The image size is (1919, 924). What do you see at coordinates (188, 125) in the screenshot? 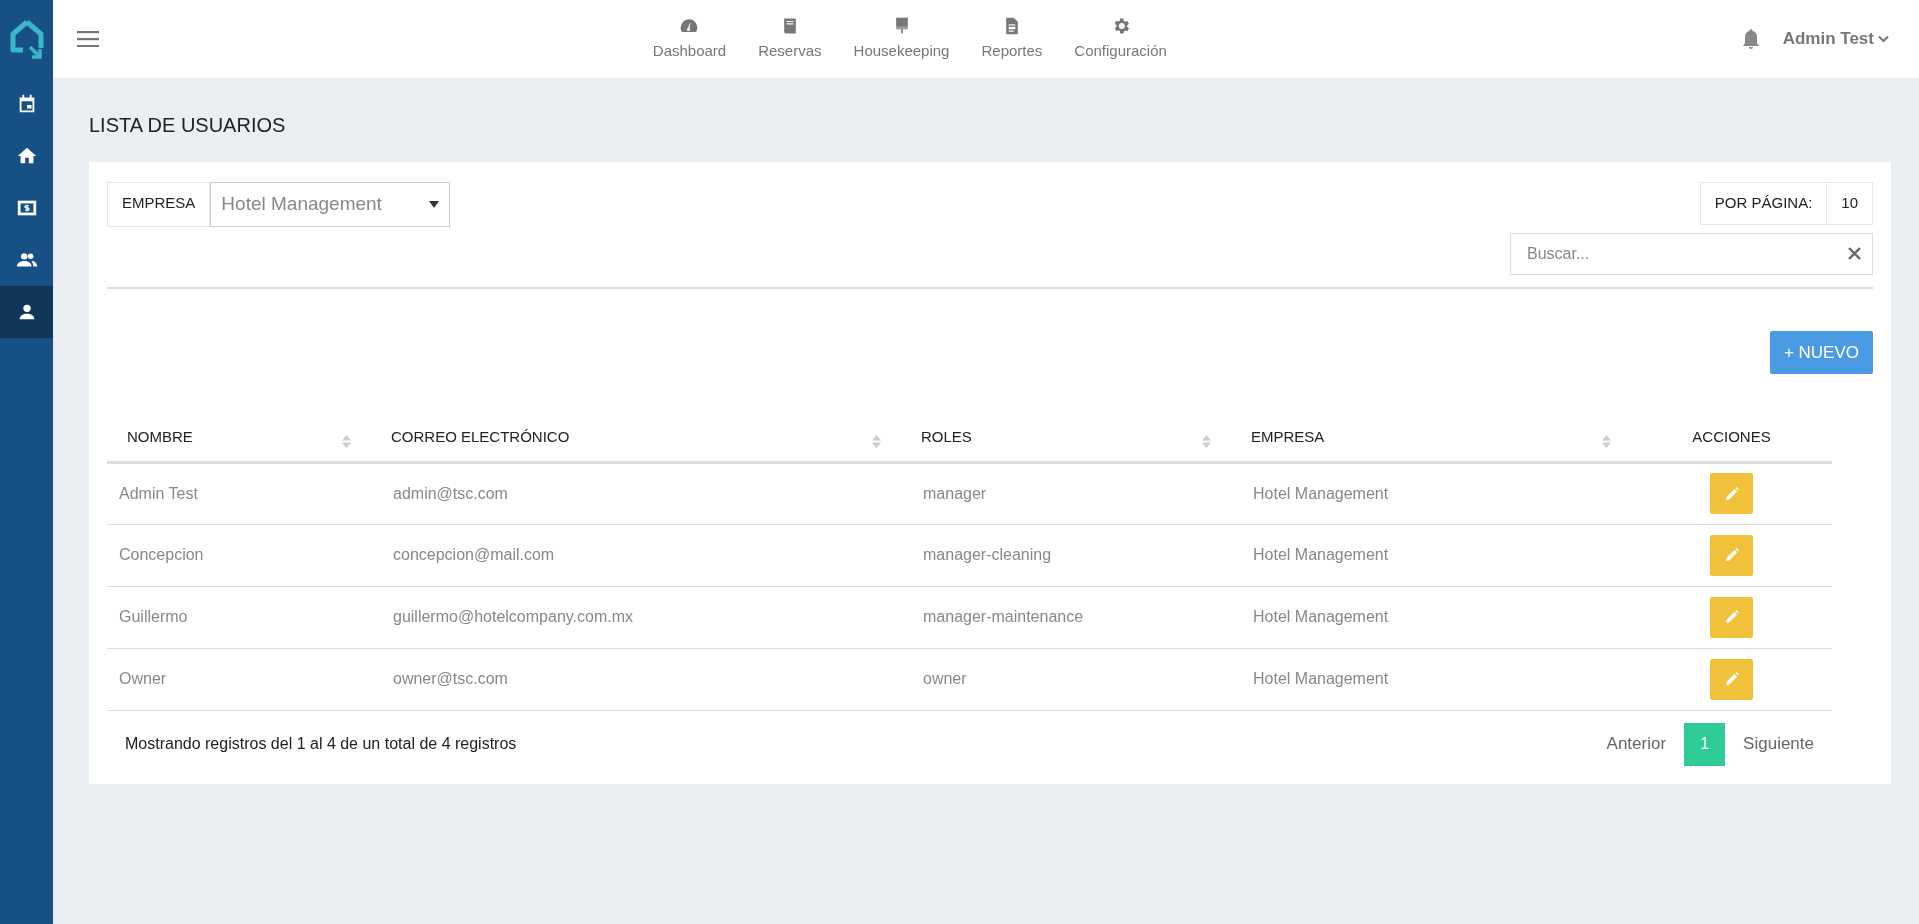
I see `page-title: LISTA DE USUARIOS` at bounding box center [188, 125].